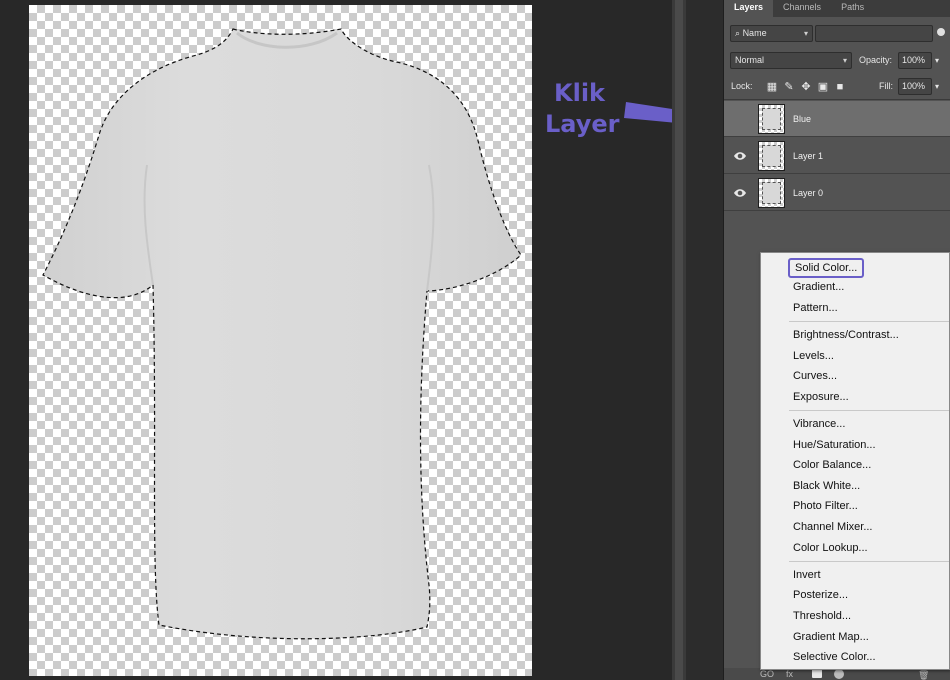  What do you see at coordinates (791, 60) in the screenshot?
I see `blend-mode-select: Normal ▾` at bounding box center [791, 60].